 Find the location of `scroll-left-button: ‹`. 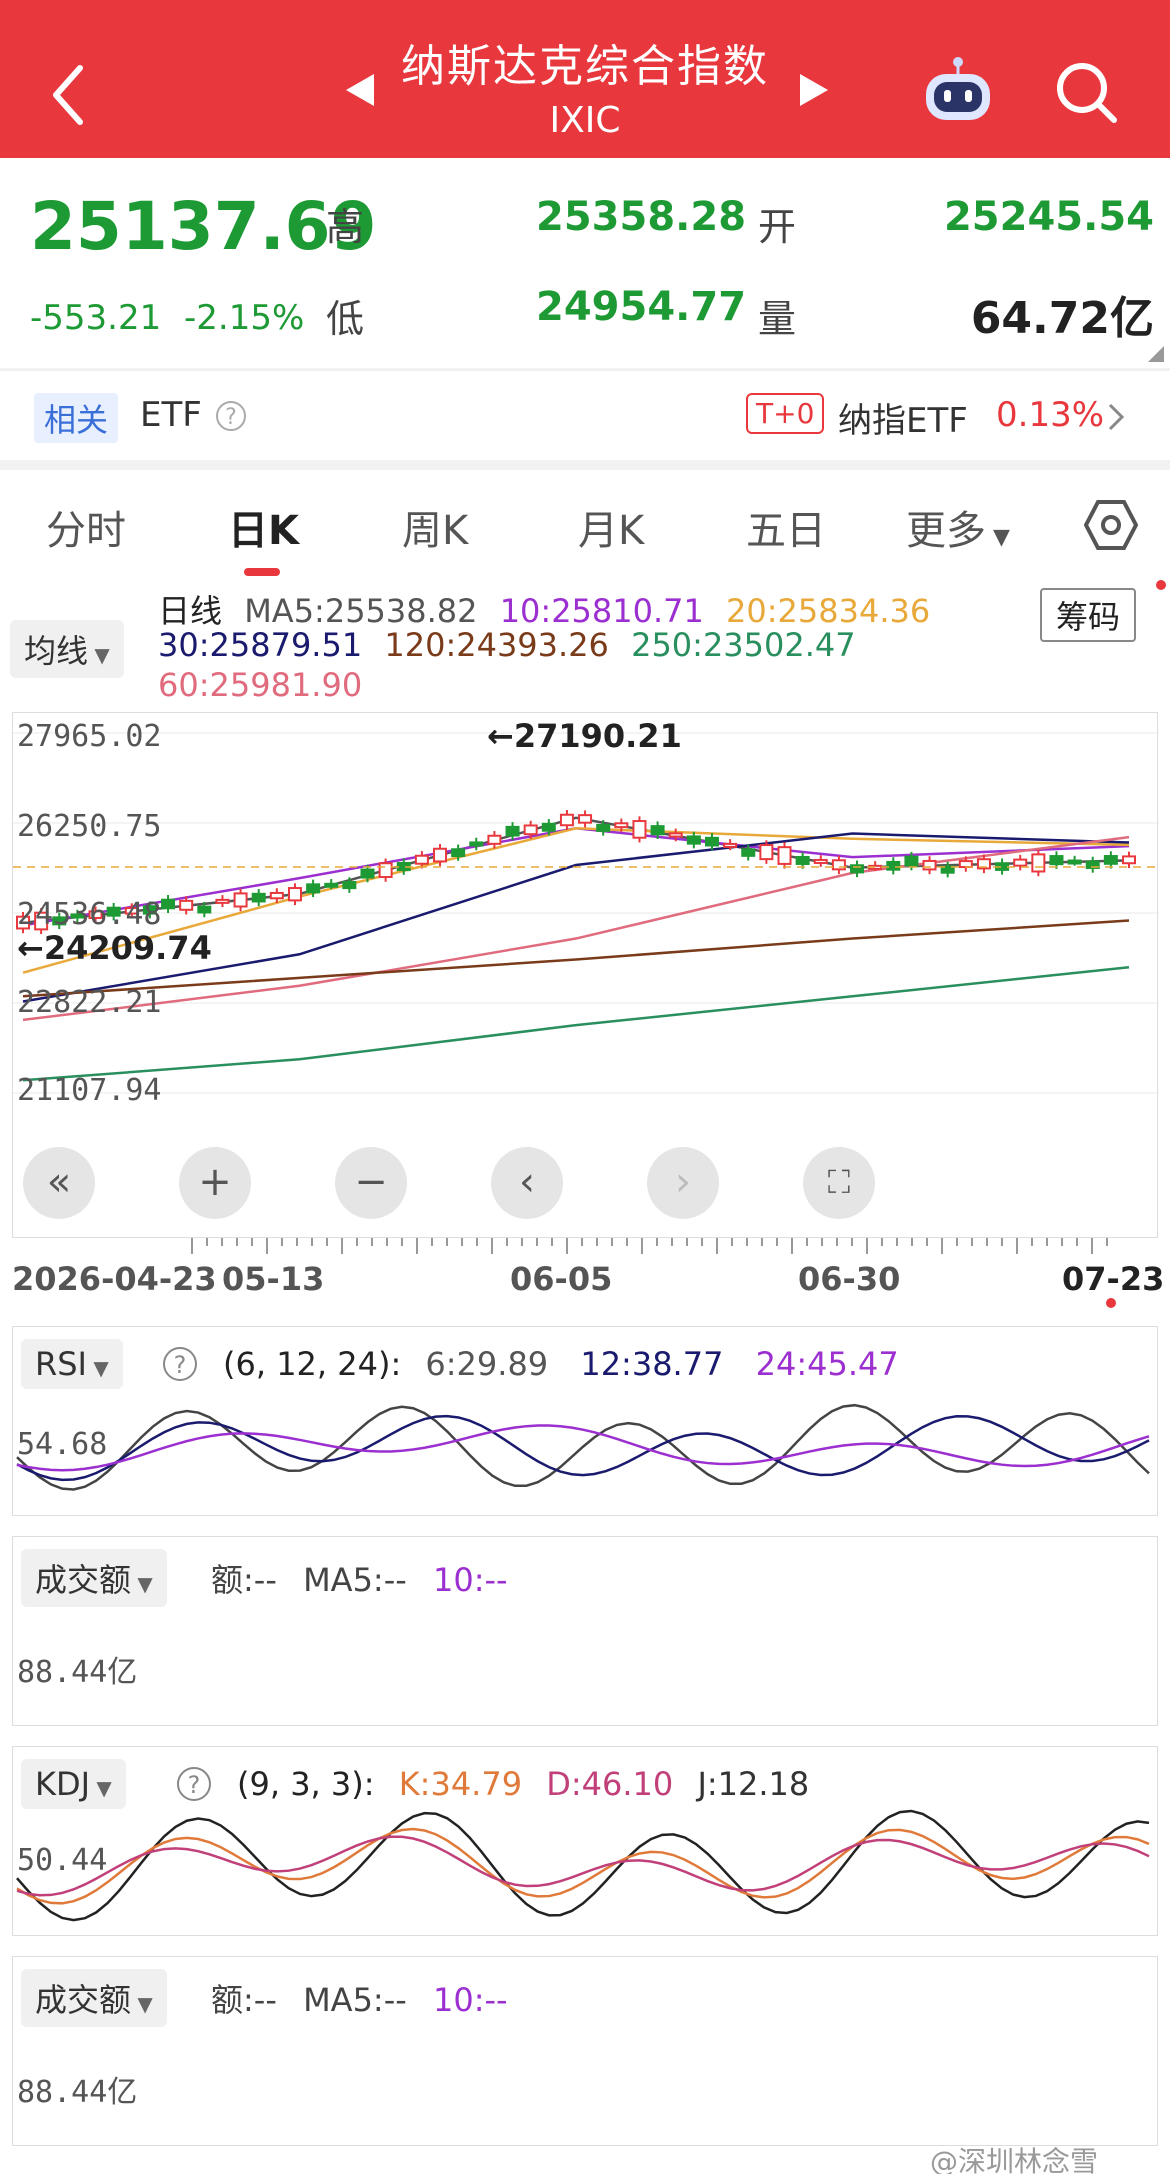

scroll-left-button: ‹ is located at coordinates (527, 1183).